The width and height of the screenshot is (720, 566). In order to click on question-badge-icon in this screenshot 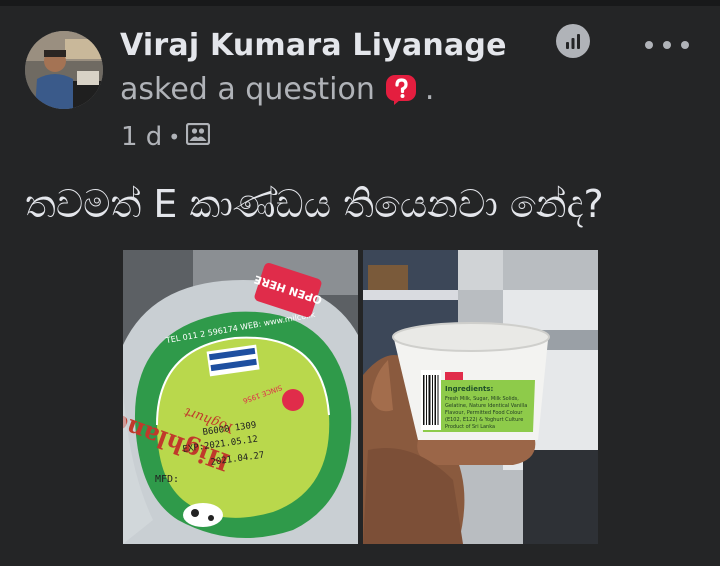, I will do `click(401, 90)`.